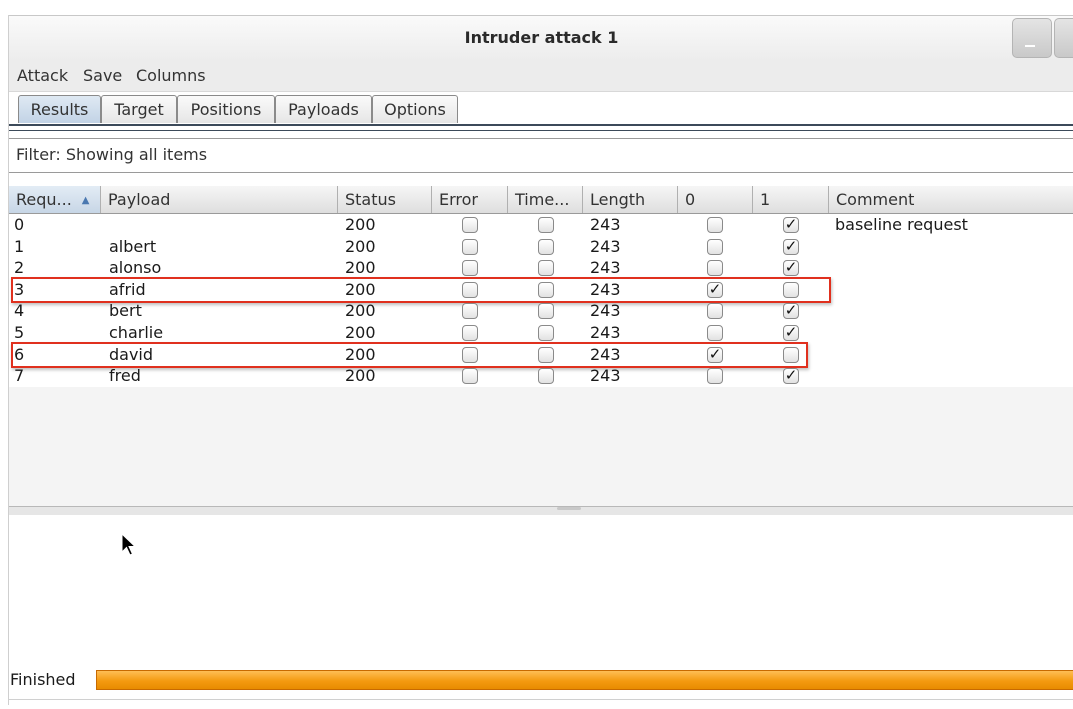 Image resolution: width=1073 pixels, height=709 pixels. Describe the element at coordinates (19, 376) in the screenshot. I see `cell-request: 7` at that location.